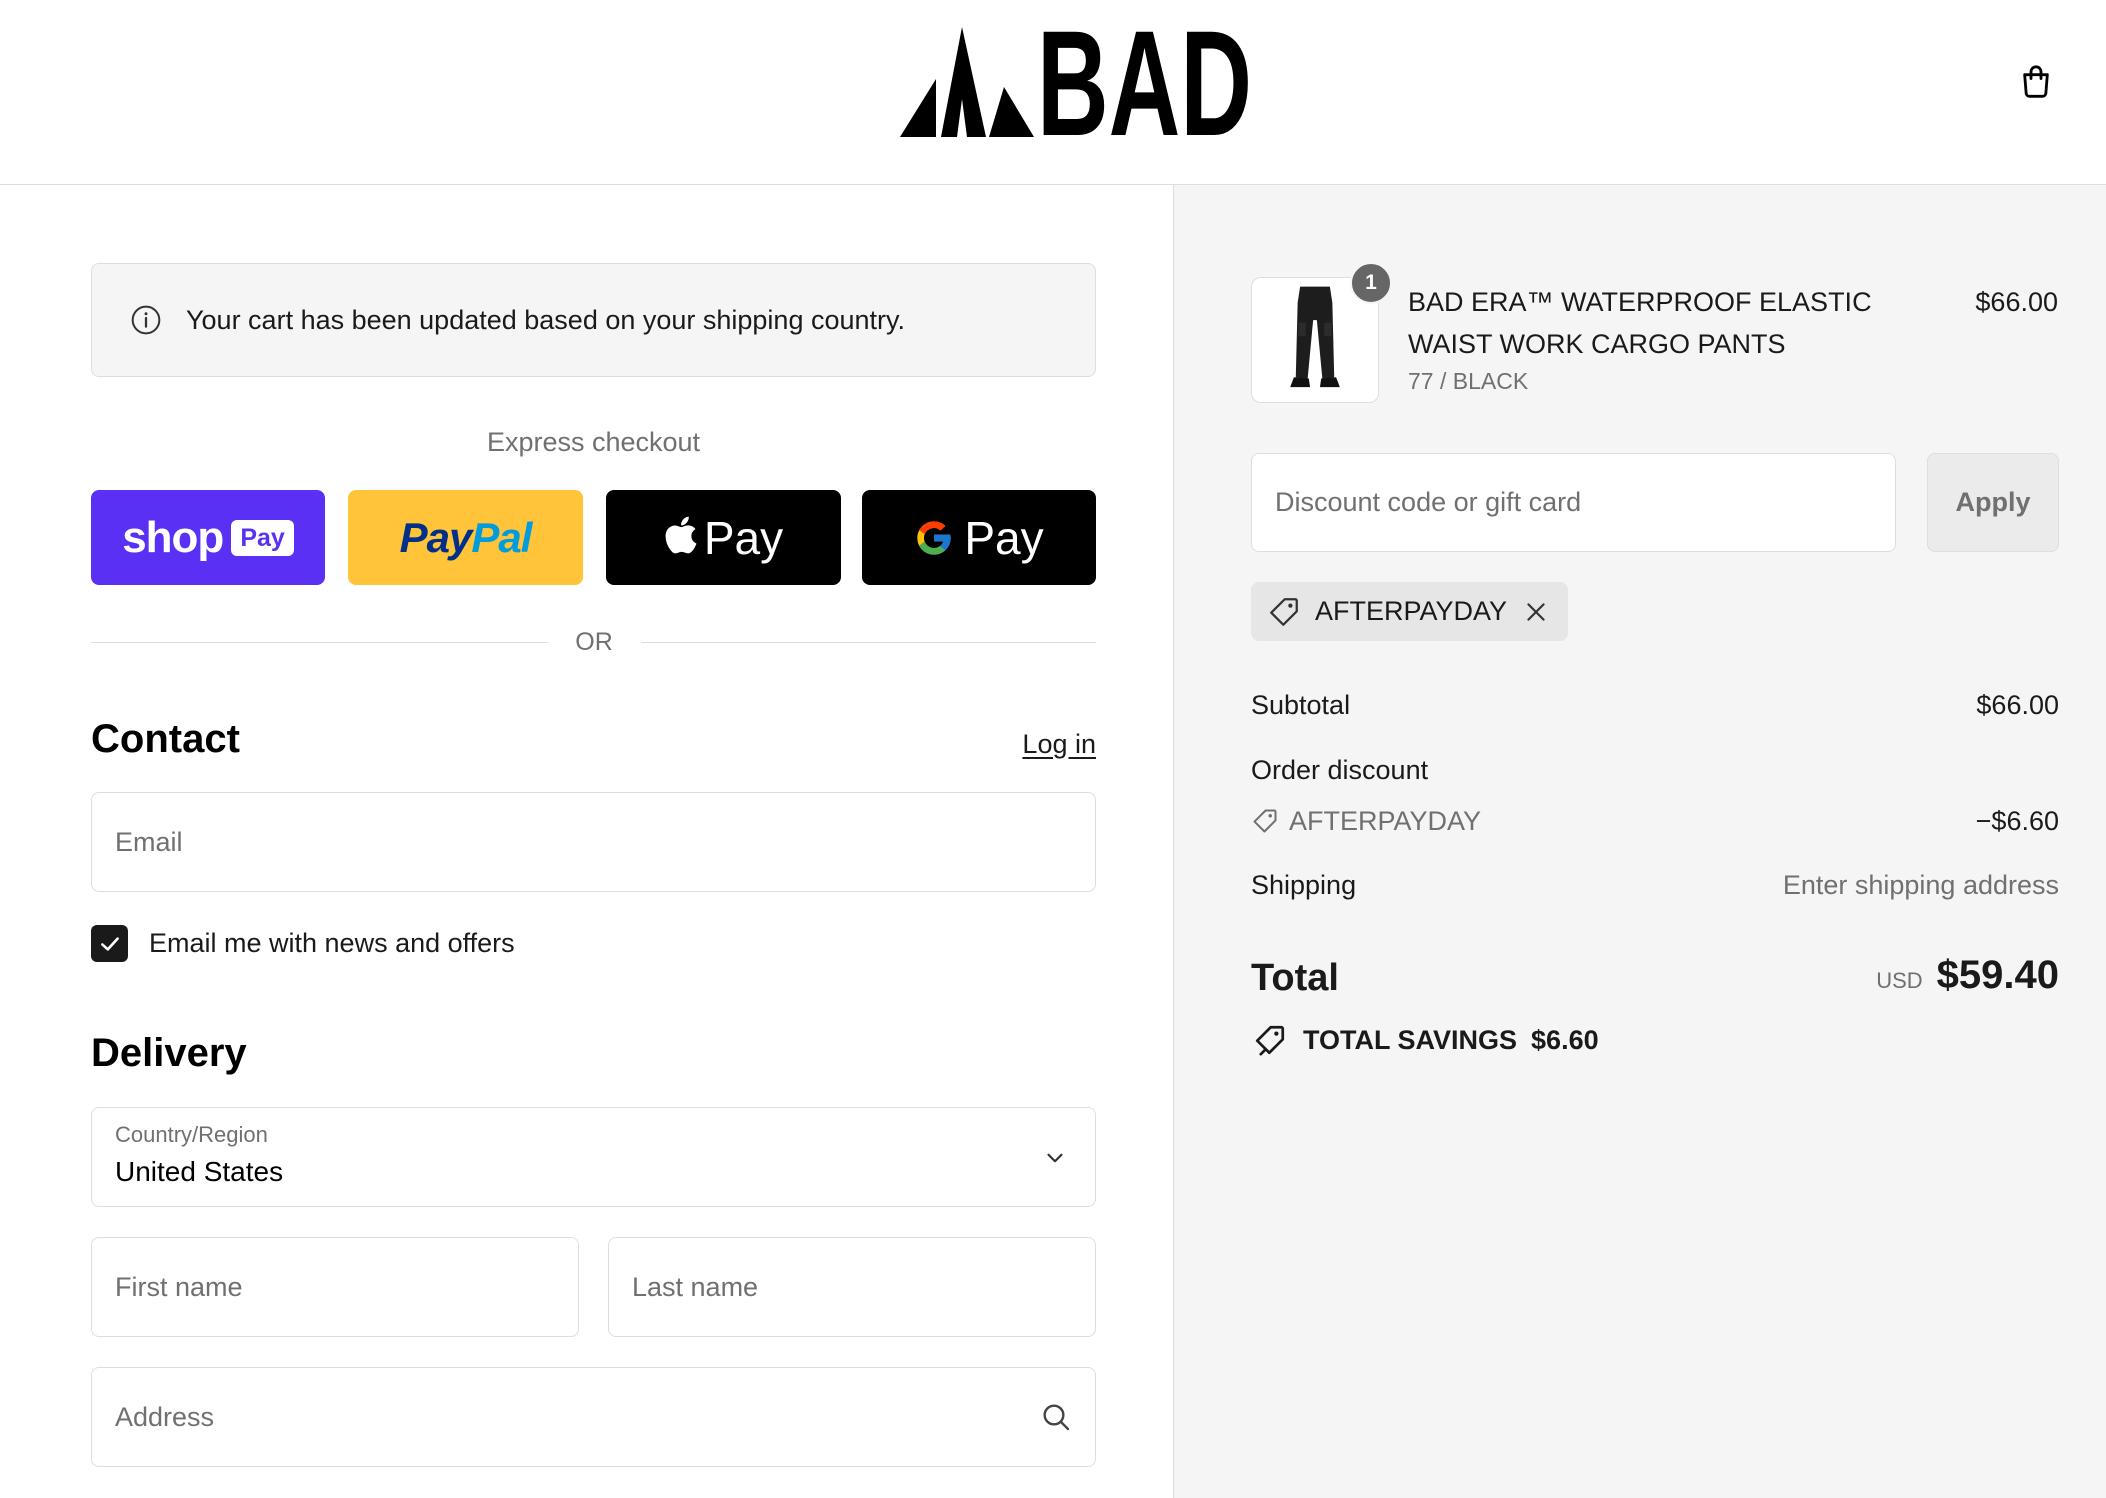 Image resolution: width=2106 pixels, height=1498 pixels. What do you see at coordinates (146, 320) in the screenshot?
I see `info-icon` at bounding box center [146, 320].